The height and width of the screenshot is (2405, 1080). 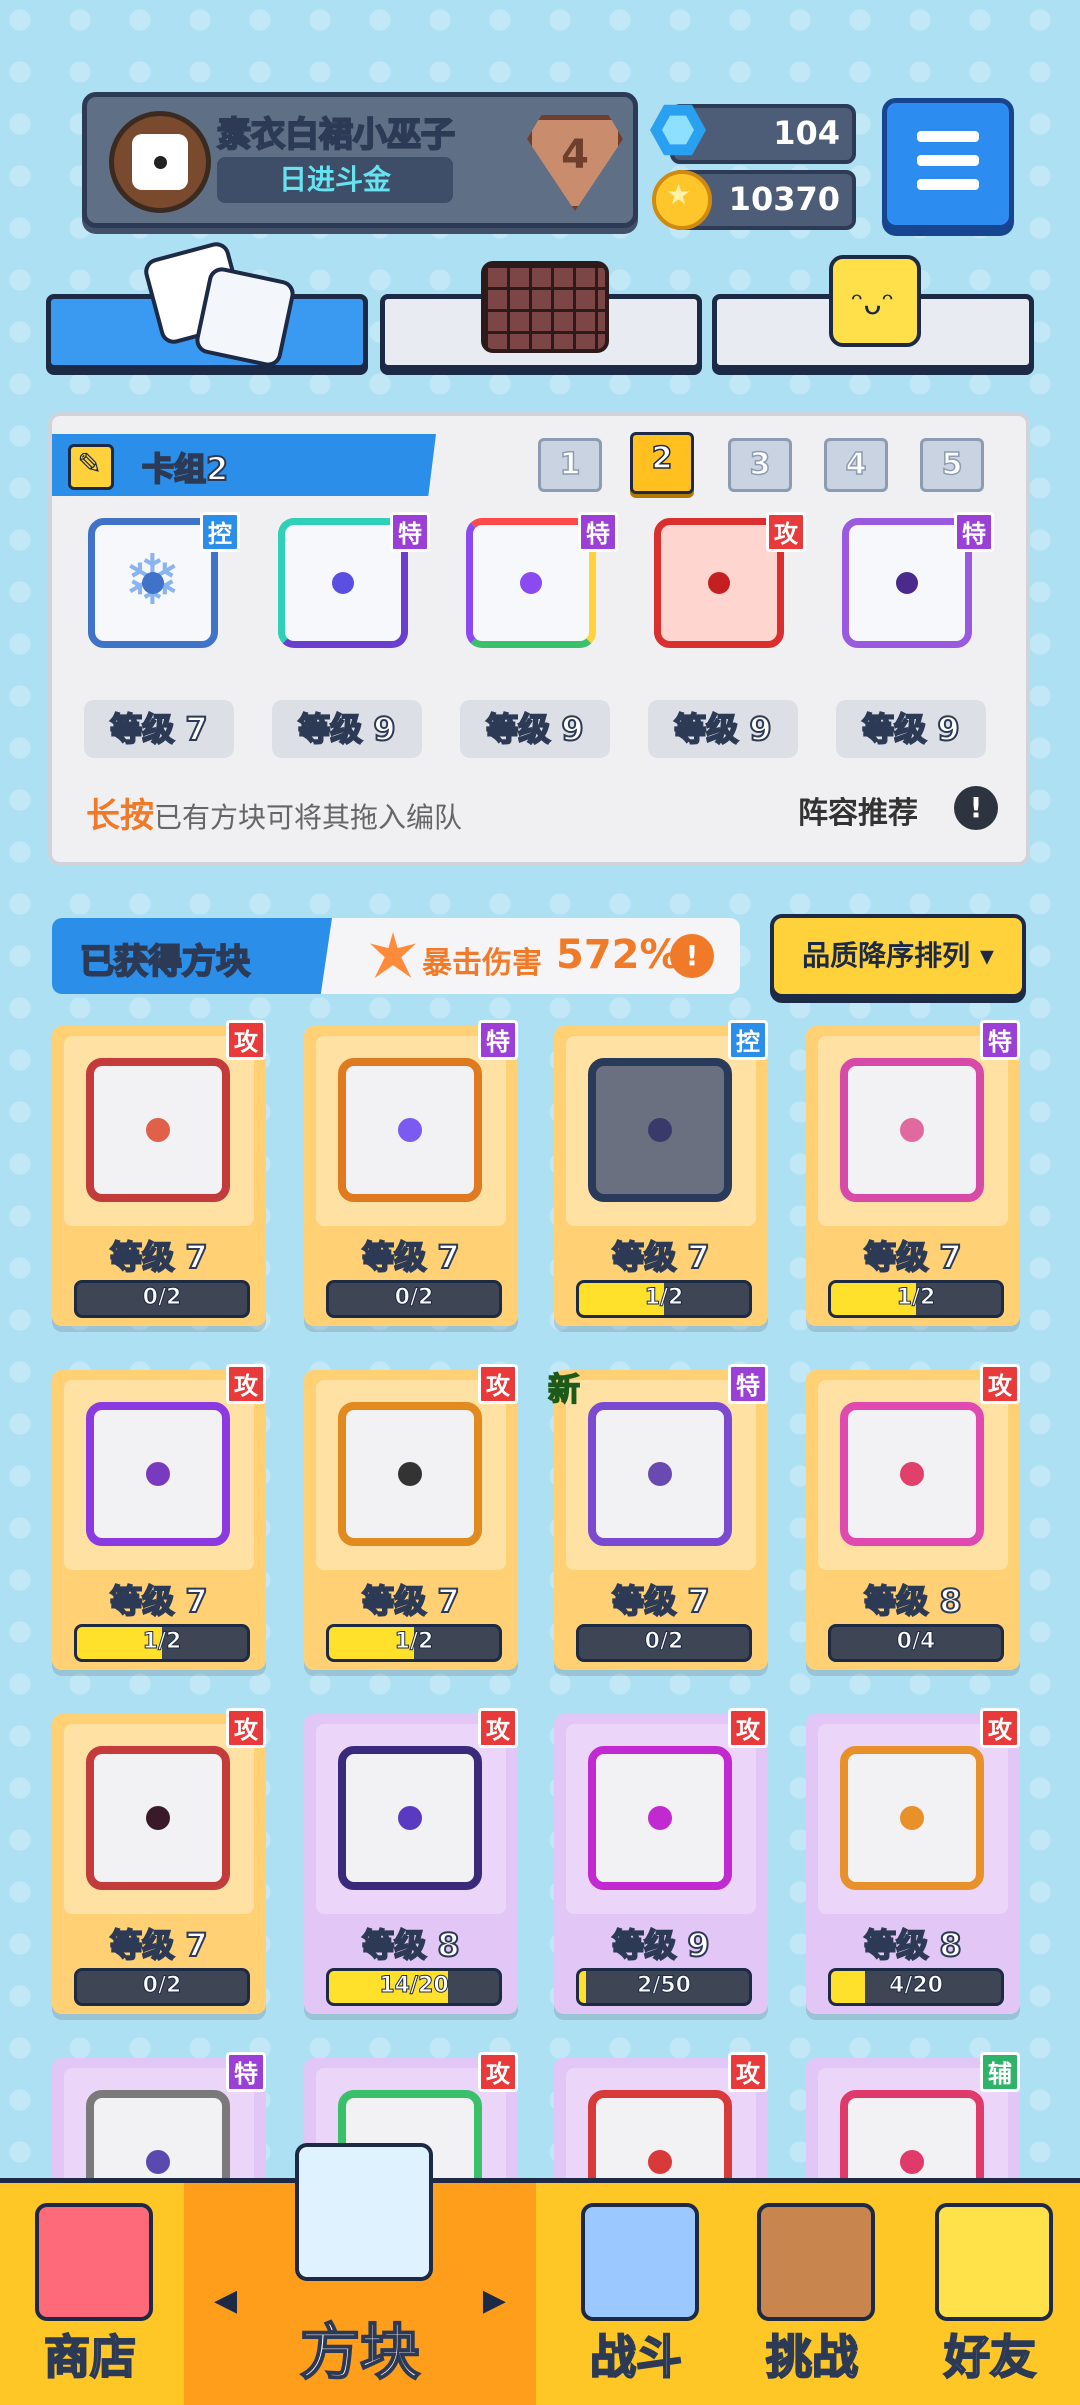 What do you see at coordinates (618, 955) in the screenshot?
I see `crit-value: 572%` at bounding box center [618, 955].